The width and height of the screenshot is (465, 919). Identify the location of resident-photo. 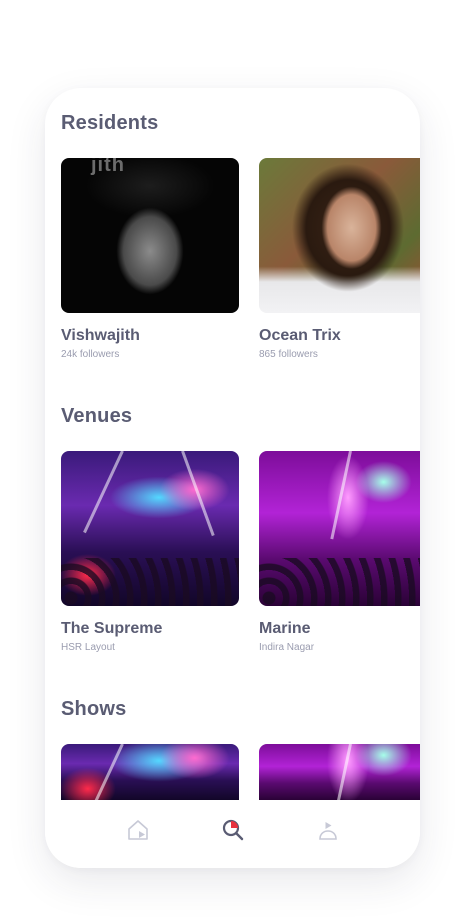
(339, 235).